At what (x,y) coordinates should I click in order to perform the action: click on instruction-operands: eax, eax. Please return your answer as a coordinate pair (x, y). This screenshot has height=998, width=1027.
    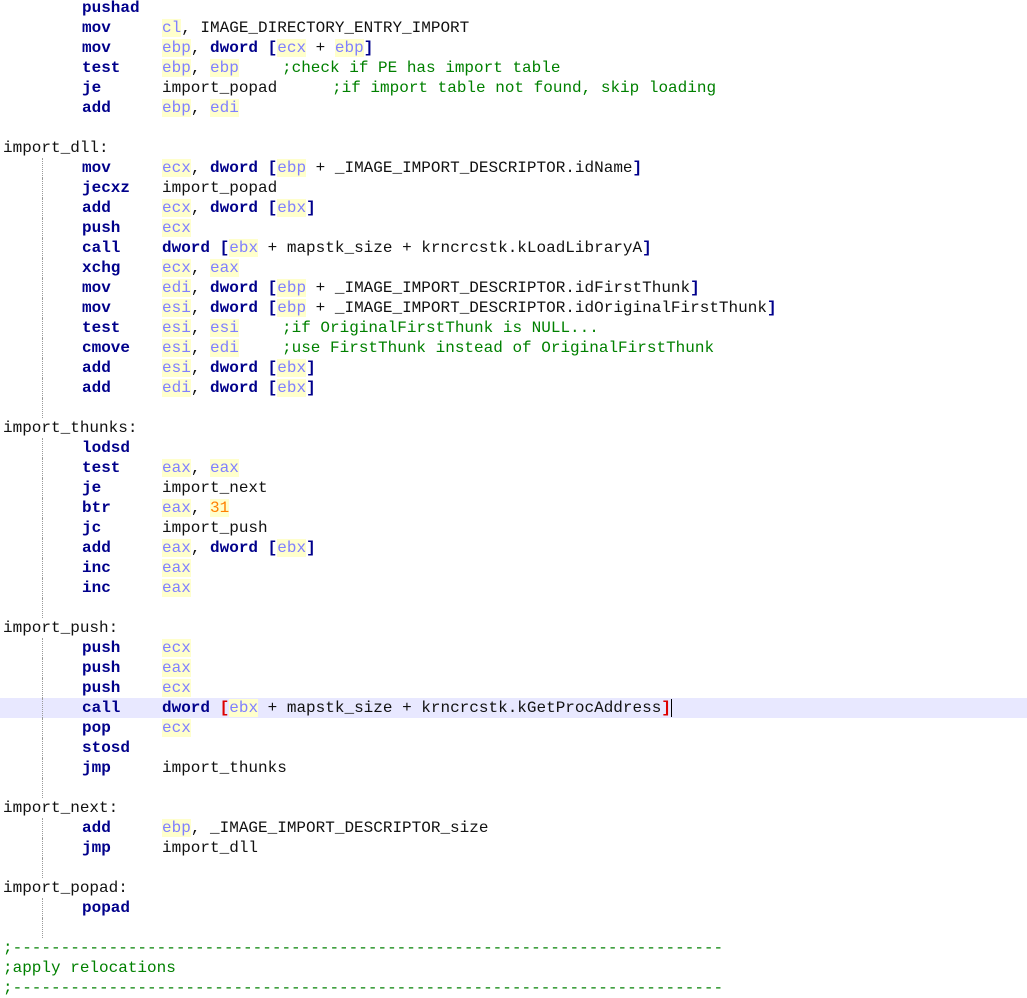
    Looking at the image, I should click on (200, 468).